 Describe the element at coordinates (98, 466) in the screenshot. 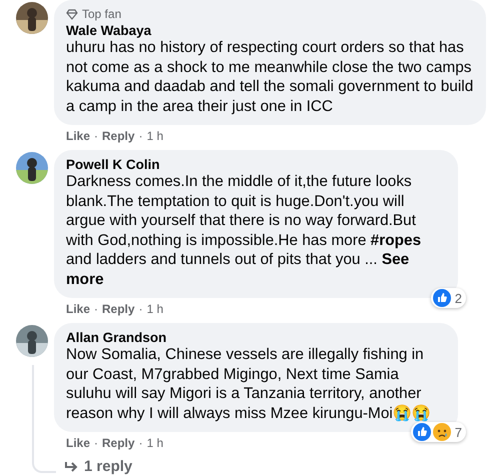

I see `view-replies-link: 1 reply` at that location.